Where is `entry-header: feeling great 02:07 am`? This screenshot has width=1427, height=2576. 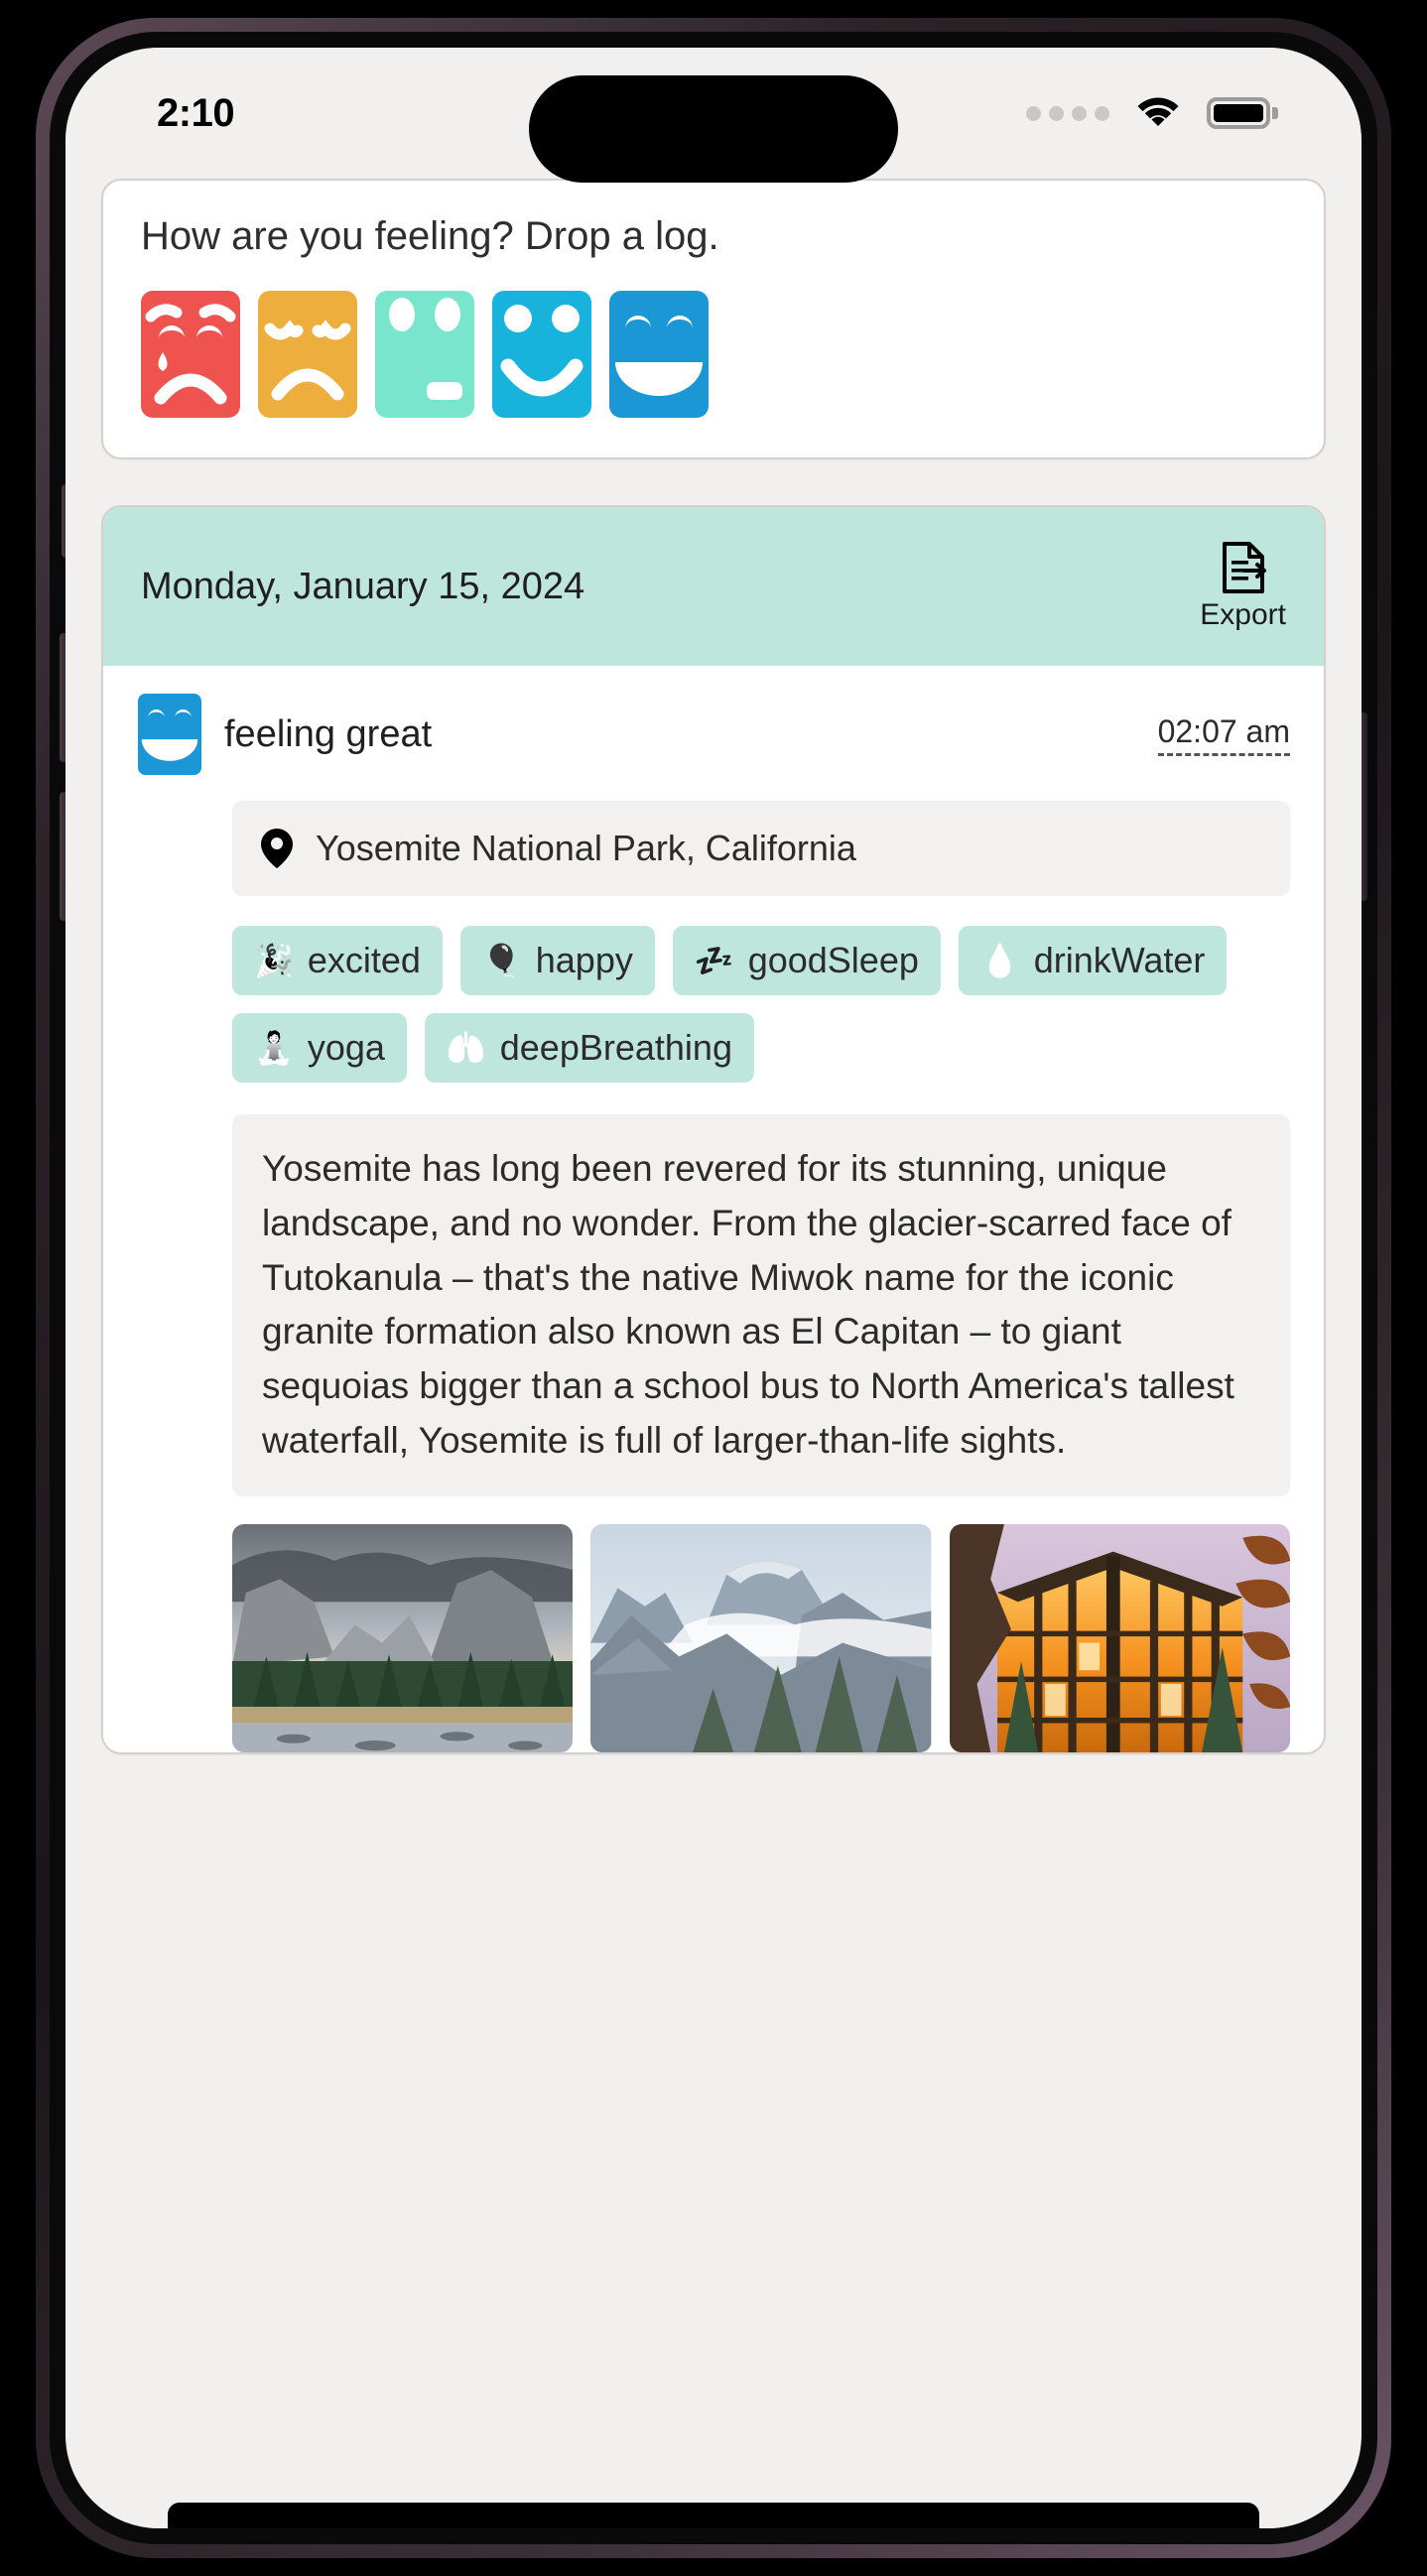 entry-header: feeling great 02:07 am is located at coordinates (713, 735).